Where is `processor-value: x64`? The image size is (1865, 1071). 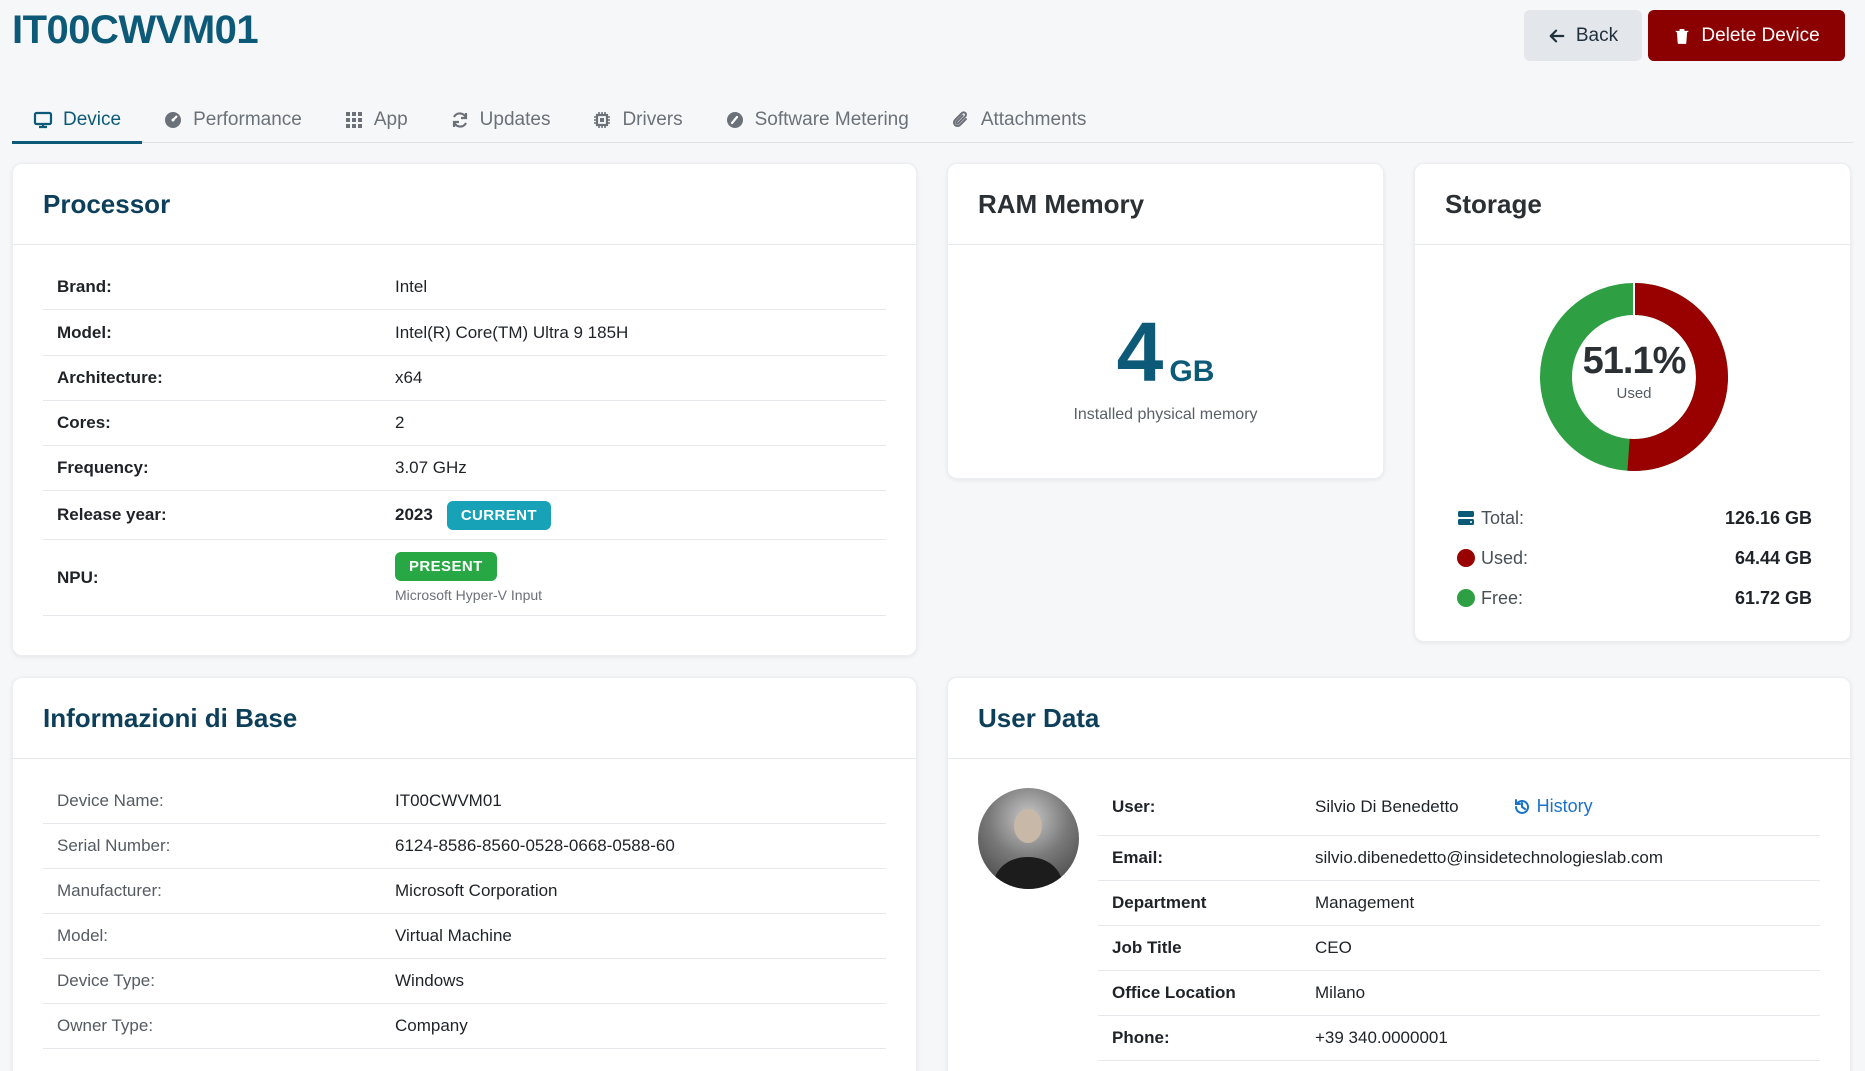 processor-value: x64 is located at coordinates (409, 377).